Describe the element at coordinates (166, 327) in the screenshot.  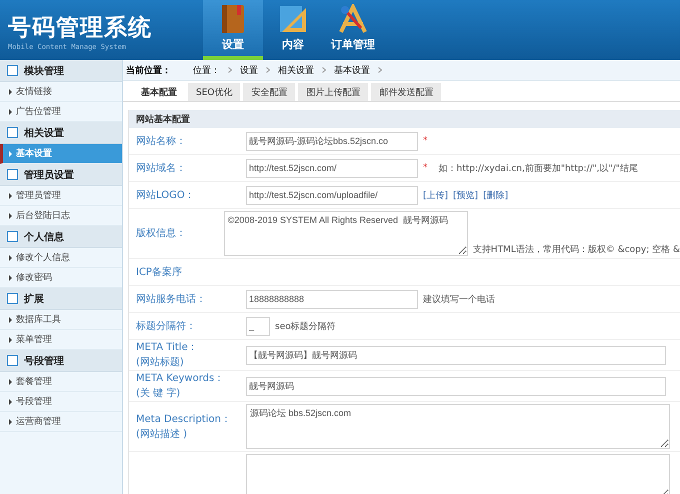
I see `field-label: 标题分隔符：` at that location.